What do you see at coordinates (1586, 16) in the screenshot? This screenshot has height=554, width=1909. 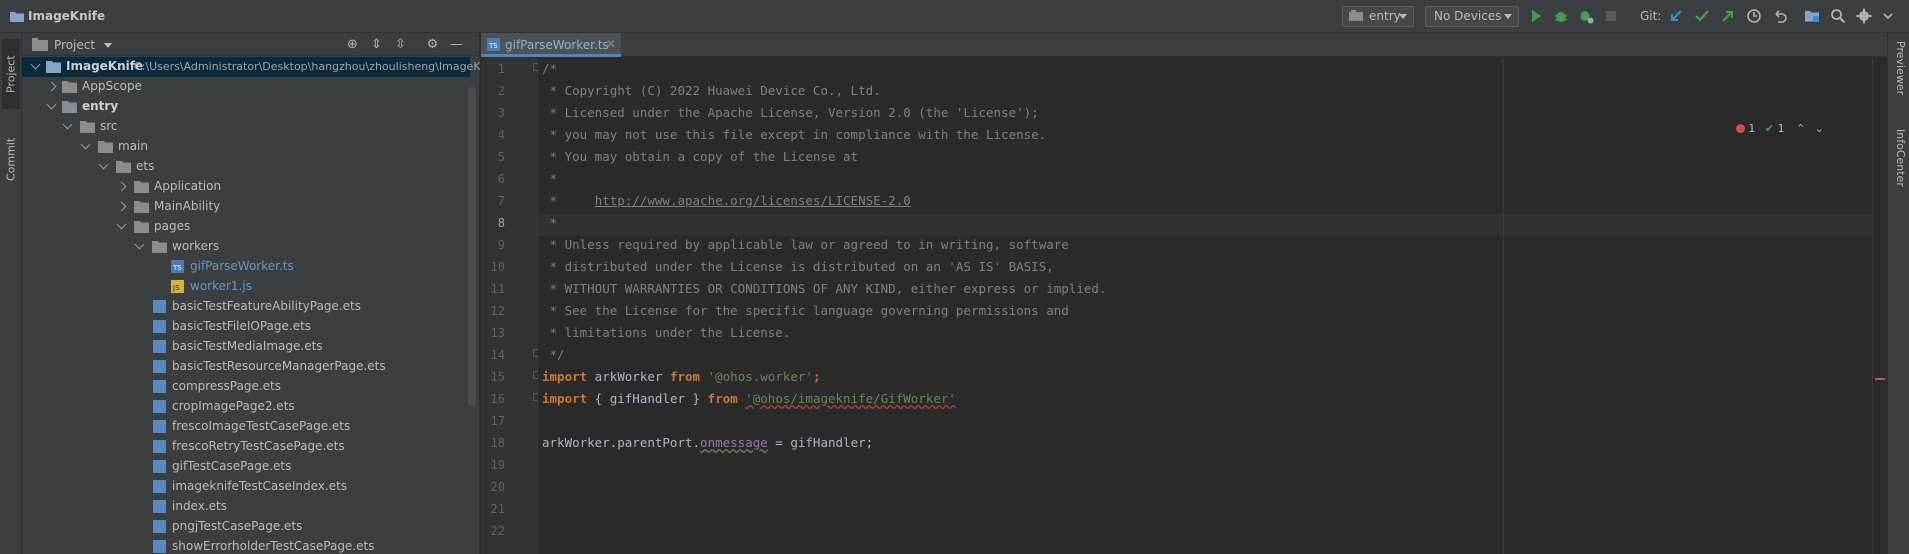 I see `attach-debugger-icon` at bounding box center [1586, 16].